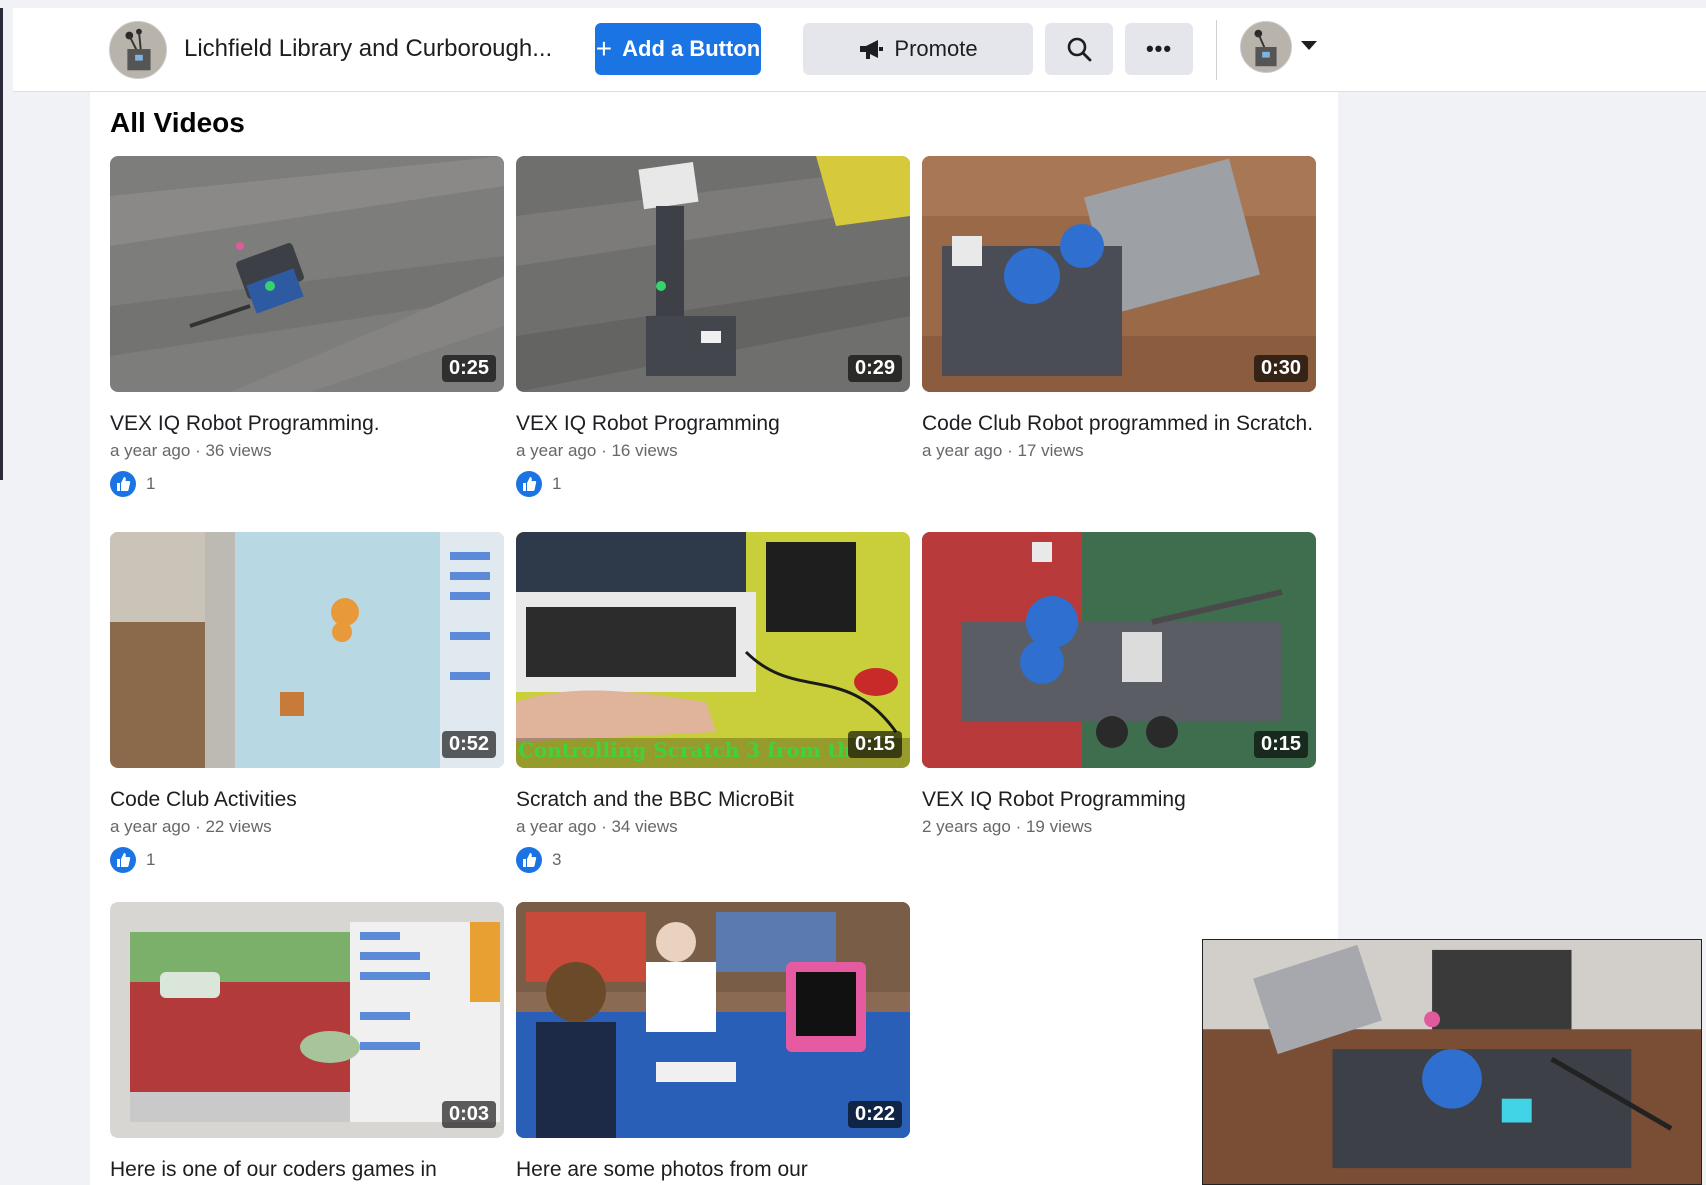  I want to click on promote-button: Promote, so click(918, 49).